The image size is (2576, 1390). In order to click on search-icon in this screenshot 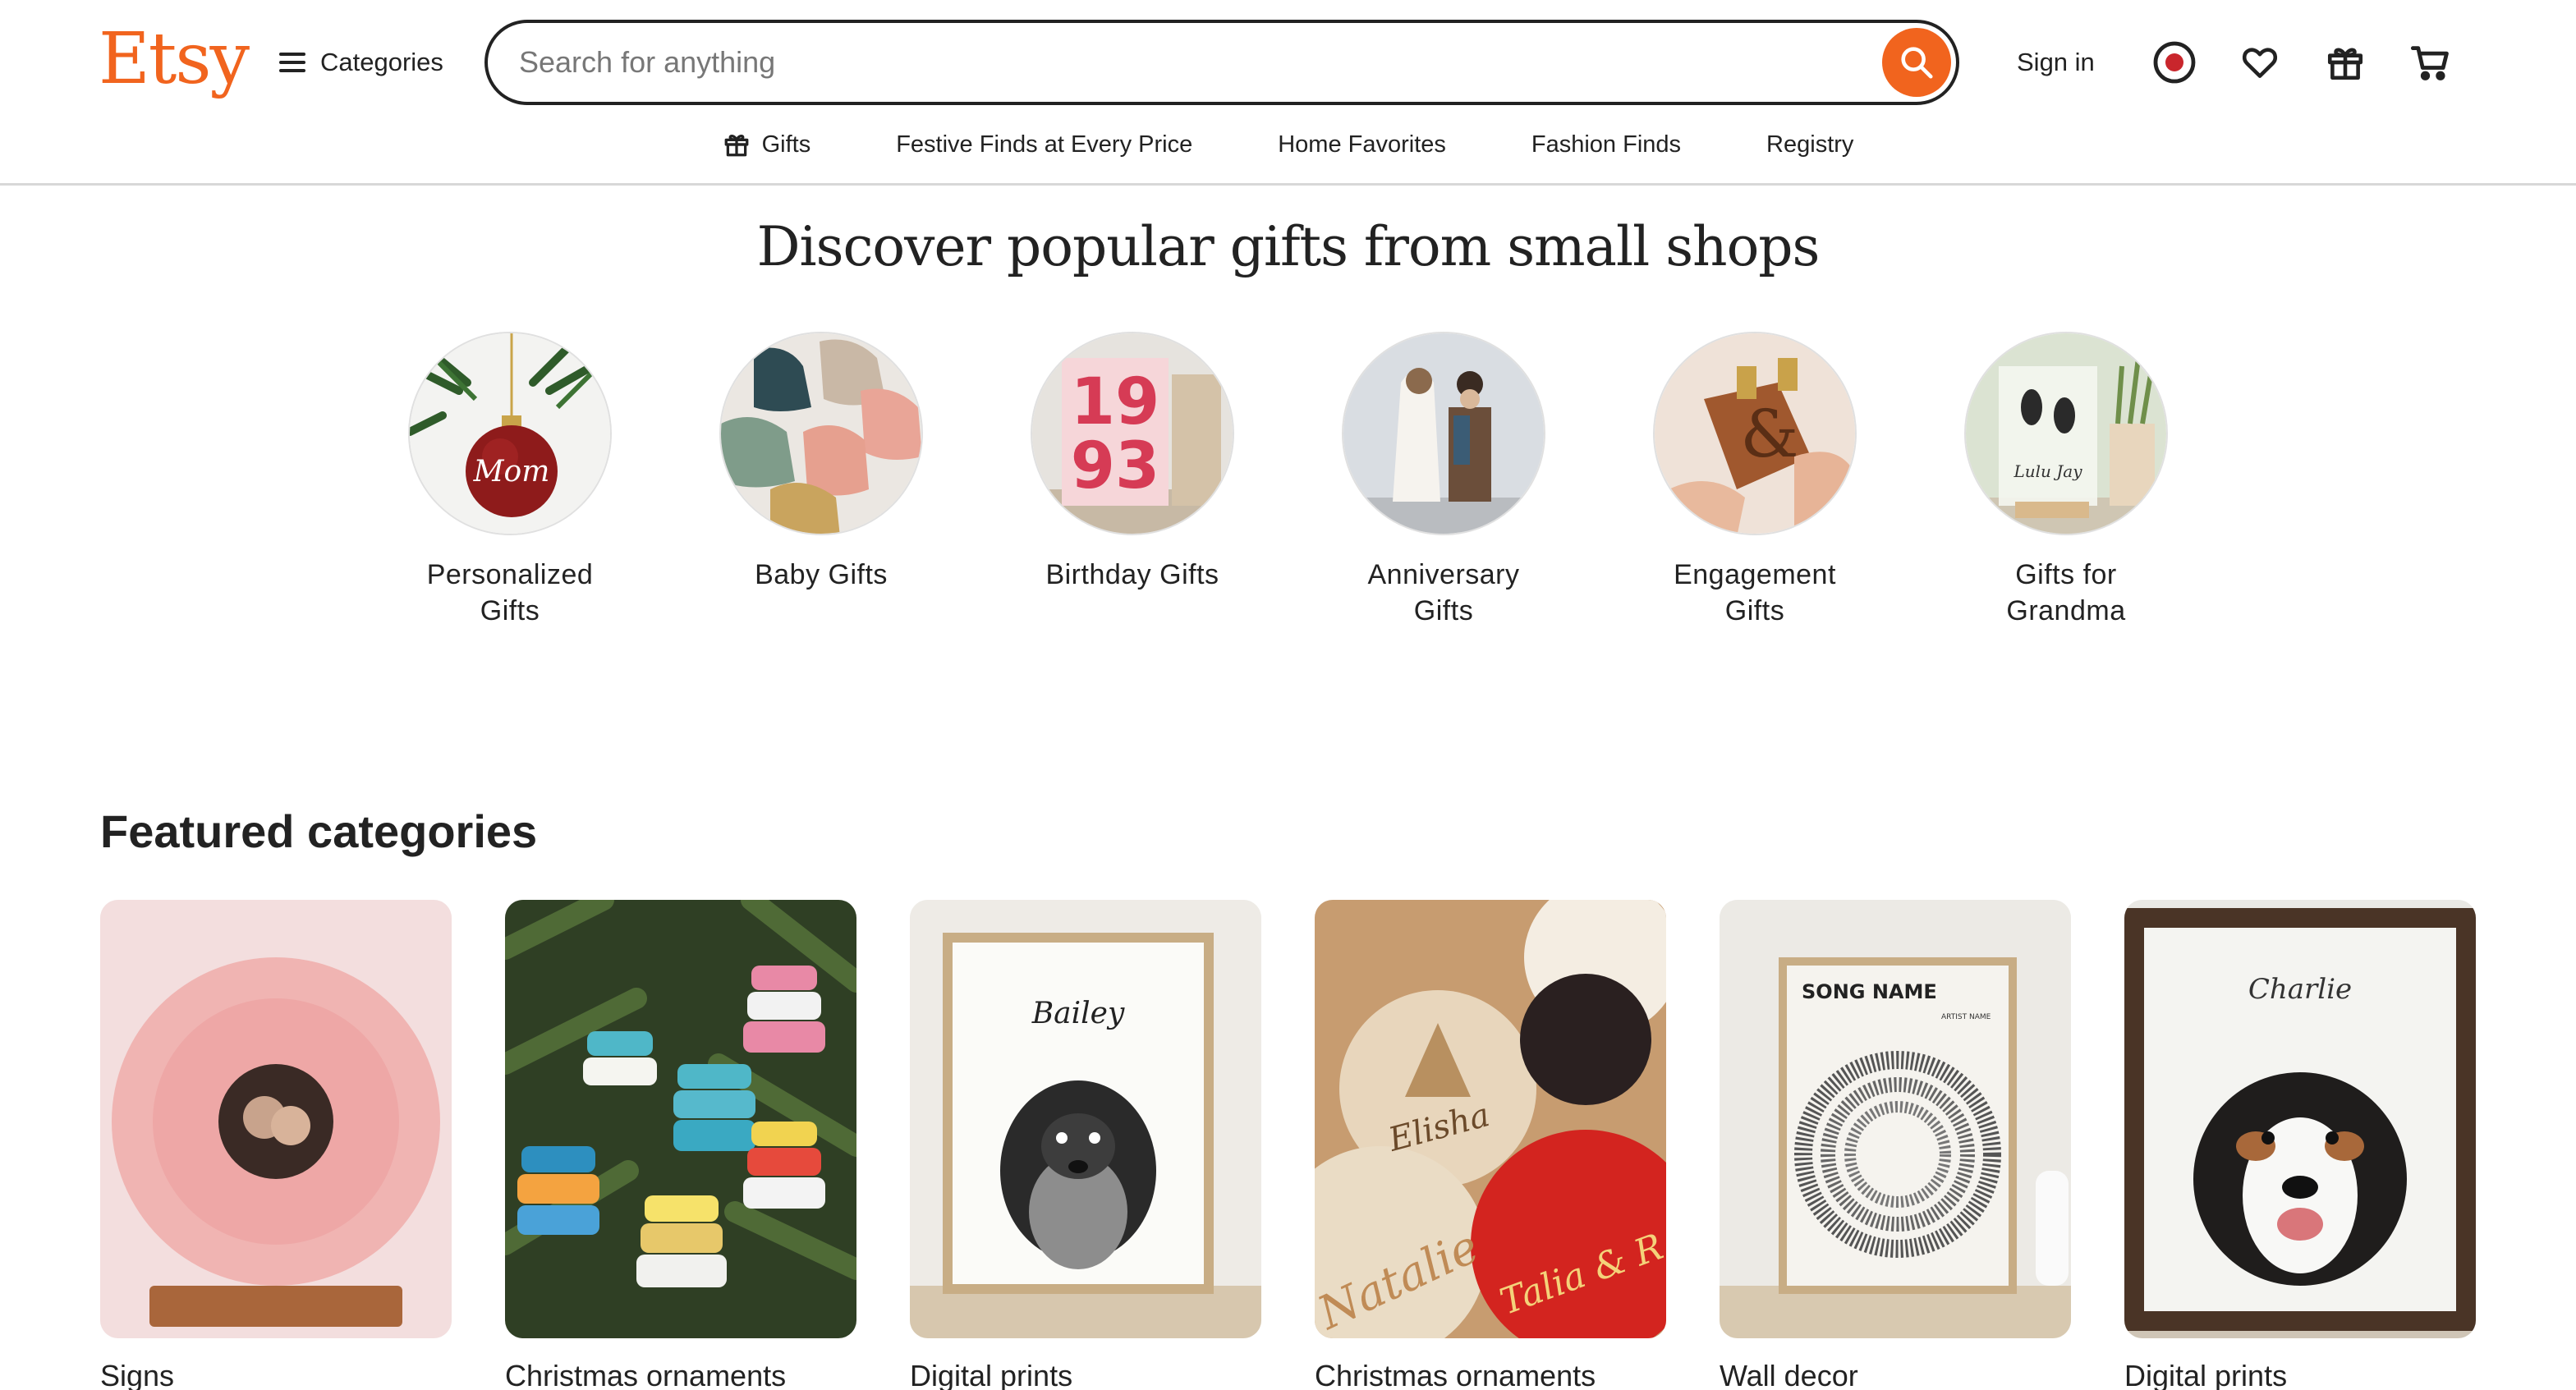, I will do `click(1917, 63)`.